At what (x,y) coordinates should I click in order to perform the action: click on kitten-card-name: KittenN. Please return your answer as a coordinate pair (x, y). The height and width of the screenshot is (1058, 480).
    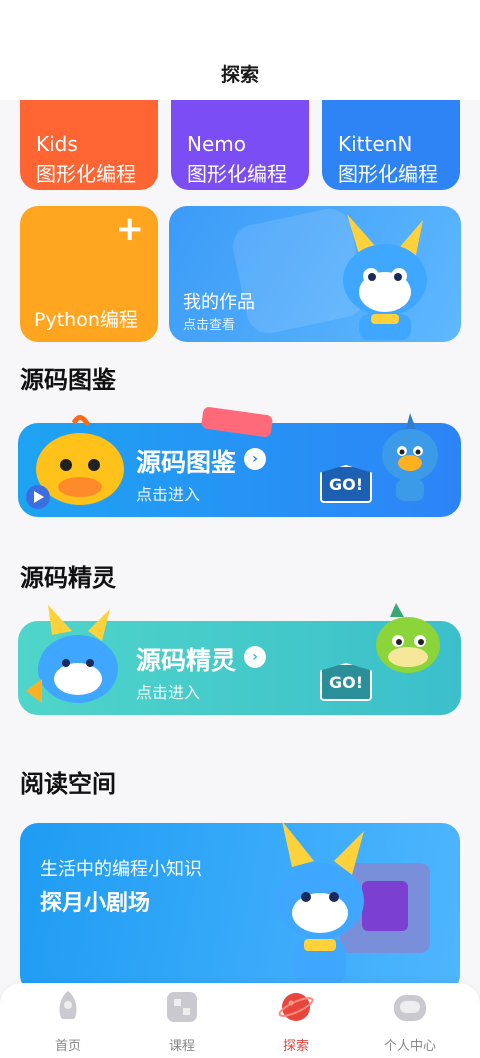
    Looking at the image, I should click on (375, 144).